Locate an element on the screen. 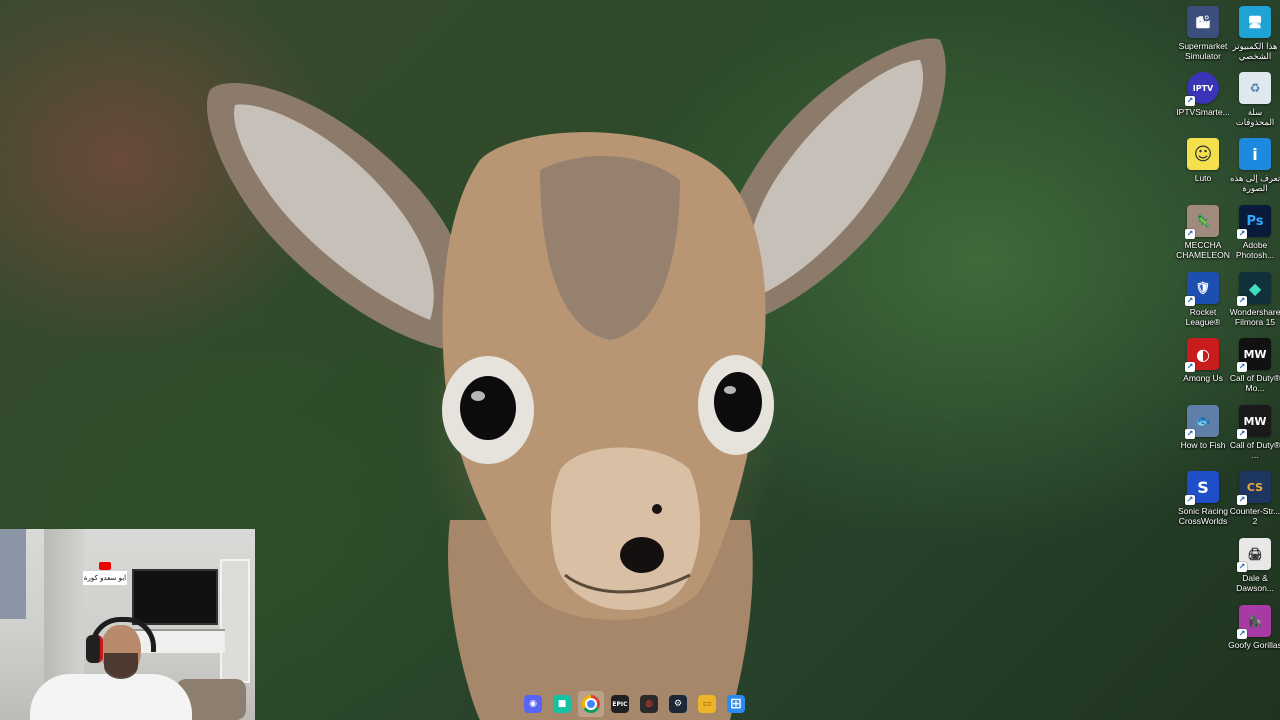 The width and height of the screenshot is (1280, 720). taskbar-discord: ◉ is located at coordinates (533, 704).